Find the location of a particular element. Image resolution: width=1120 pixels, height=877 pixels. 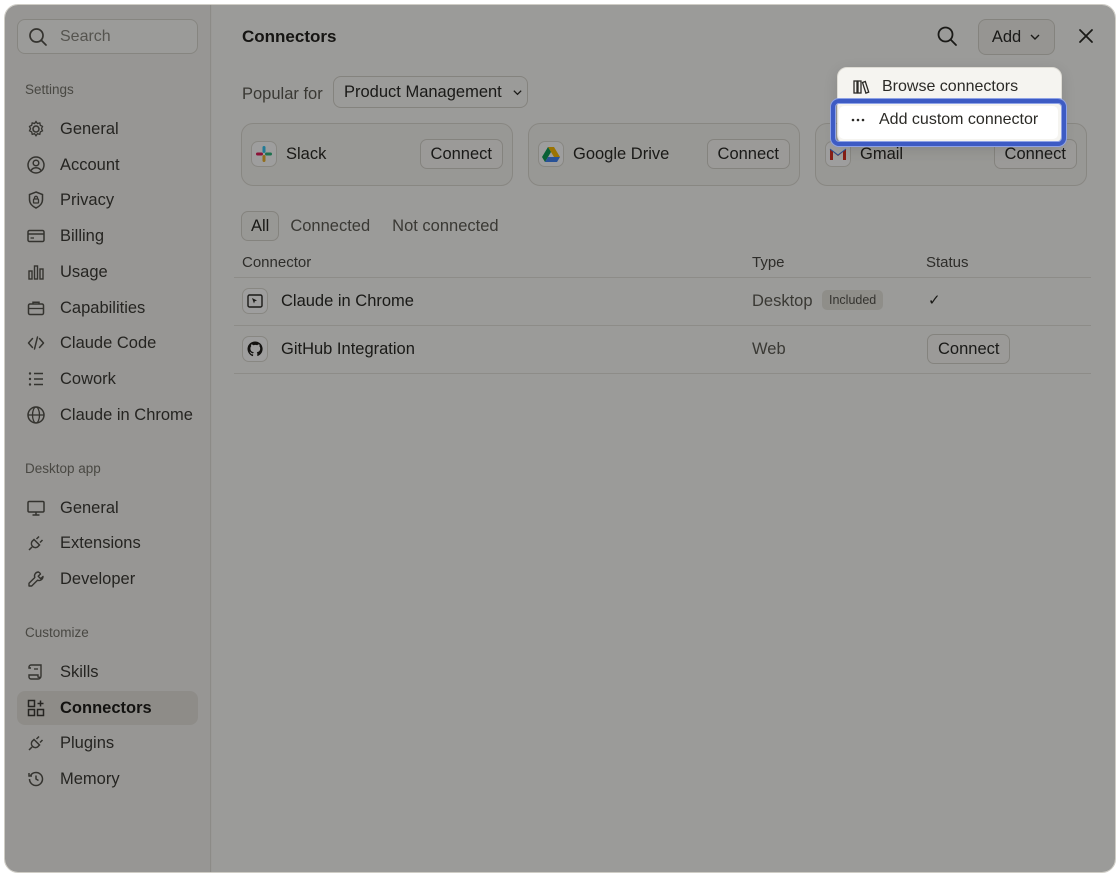

books-icon is located at coordinates (861, 87).